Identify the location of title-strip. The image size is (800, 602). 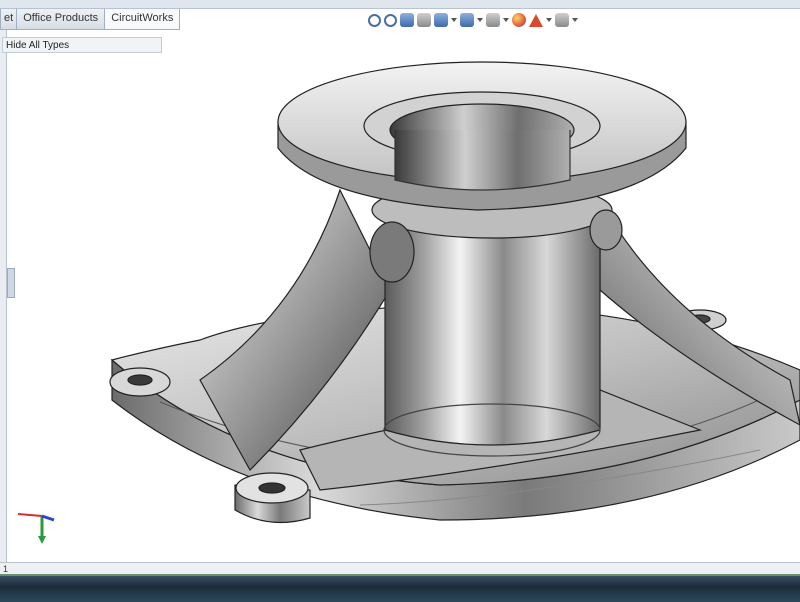
(400, 4).